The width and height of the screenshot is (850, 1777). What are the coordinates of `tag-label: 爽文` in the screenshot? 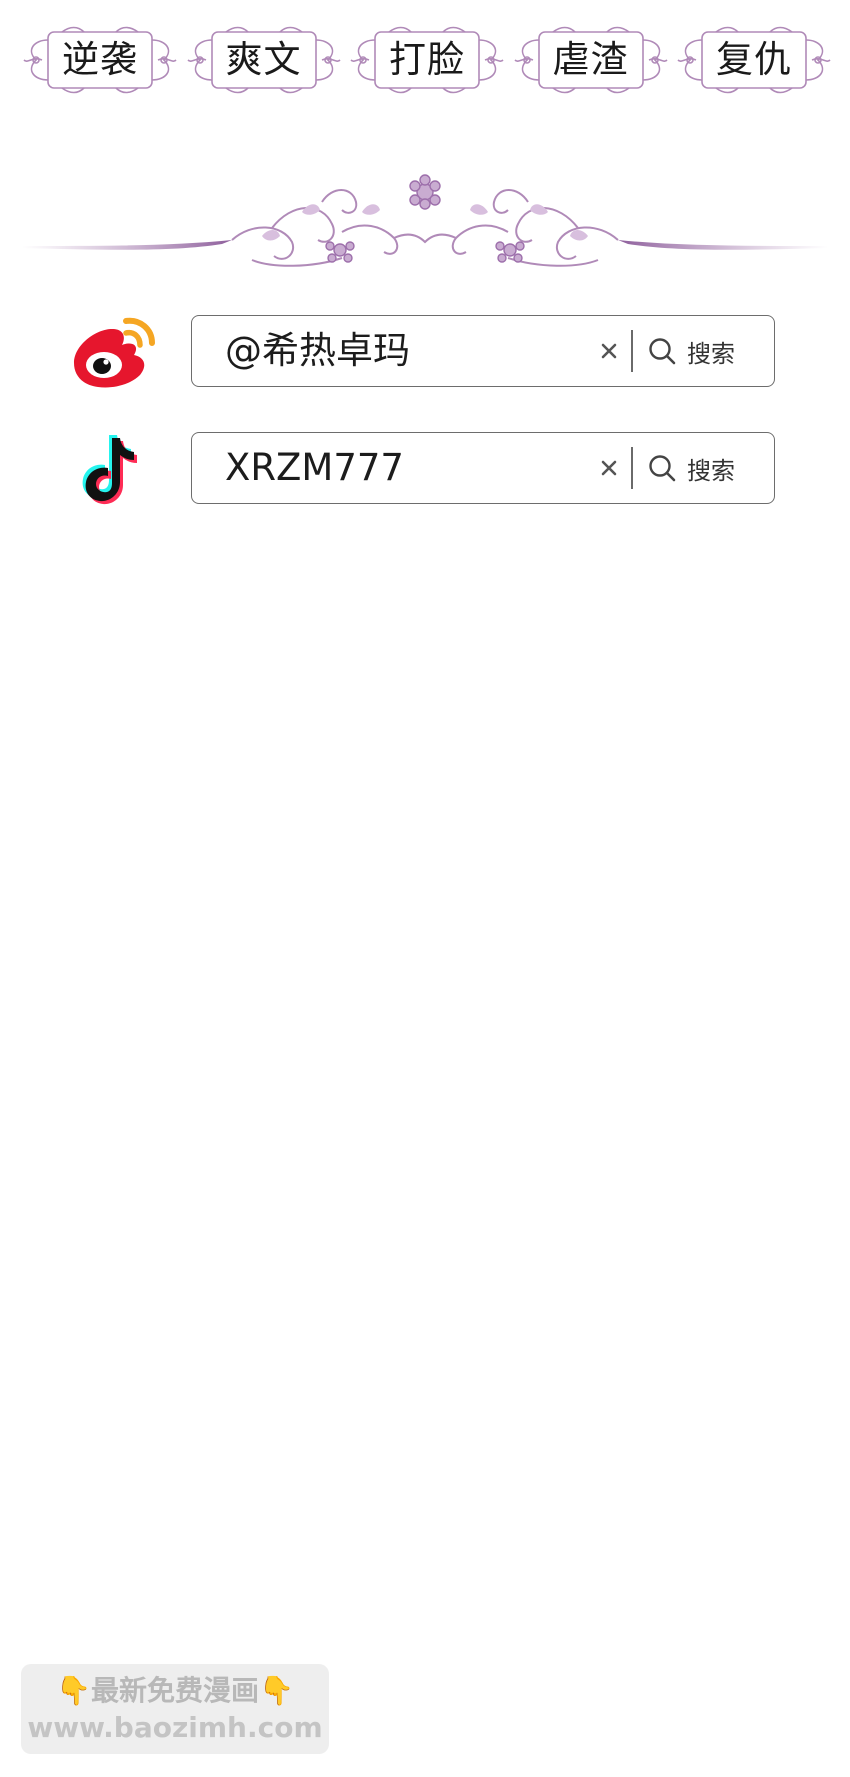 It's located at (263, 59).